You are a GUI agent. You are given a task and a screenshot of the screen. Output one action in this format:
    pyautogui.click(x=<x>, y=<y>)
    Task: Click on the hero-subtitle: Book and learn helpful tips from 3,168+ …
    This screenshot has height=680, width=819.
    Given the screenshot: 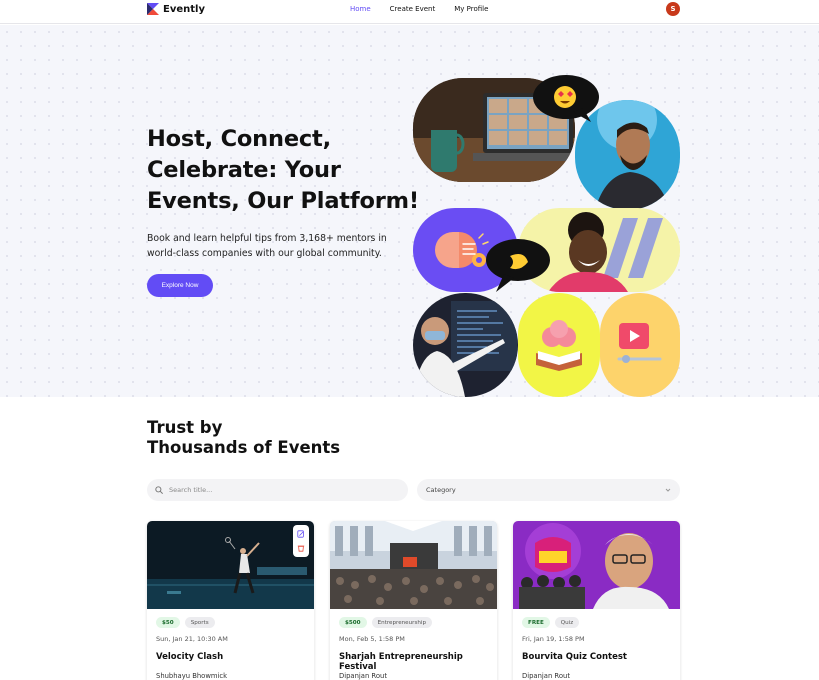 What is the action you would take?
    pyautogui.click(x=267, y=246)
    